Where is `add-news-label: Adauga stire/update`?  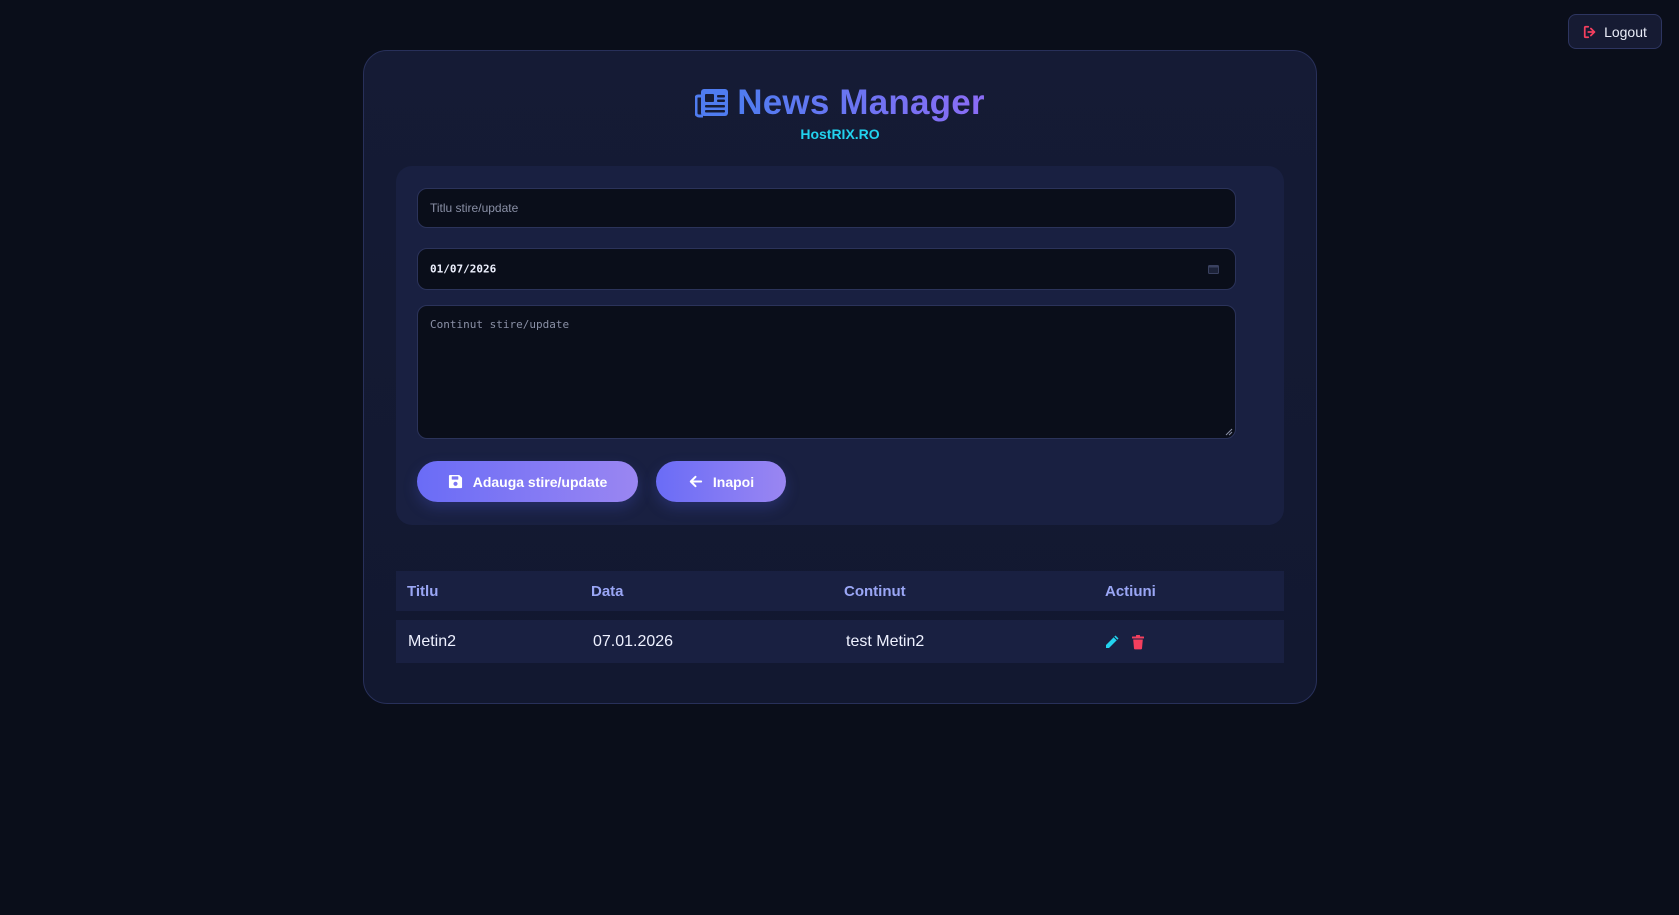 add-news-label: Adauga stire/update is located at coordinates (540, 481).